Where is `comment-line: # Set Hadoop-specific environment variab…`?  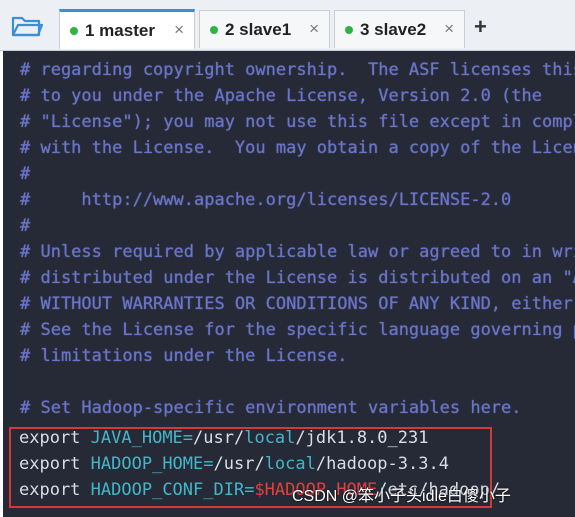
comment-line: # Set Hadoop-specific environment variab… is located at coordinates (271, 408).